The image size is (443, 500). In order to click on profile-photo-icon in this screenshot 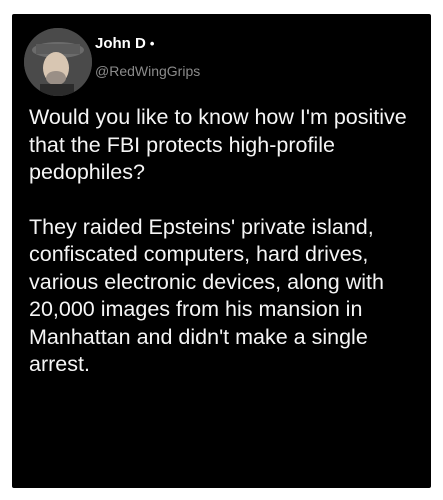, I will do `click(58, 62)`.